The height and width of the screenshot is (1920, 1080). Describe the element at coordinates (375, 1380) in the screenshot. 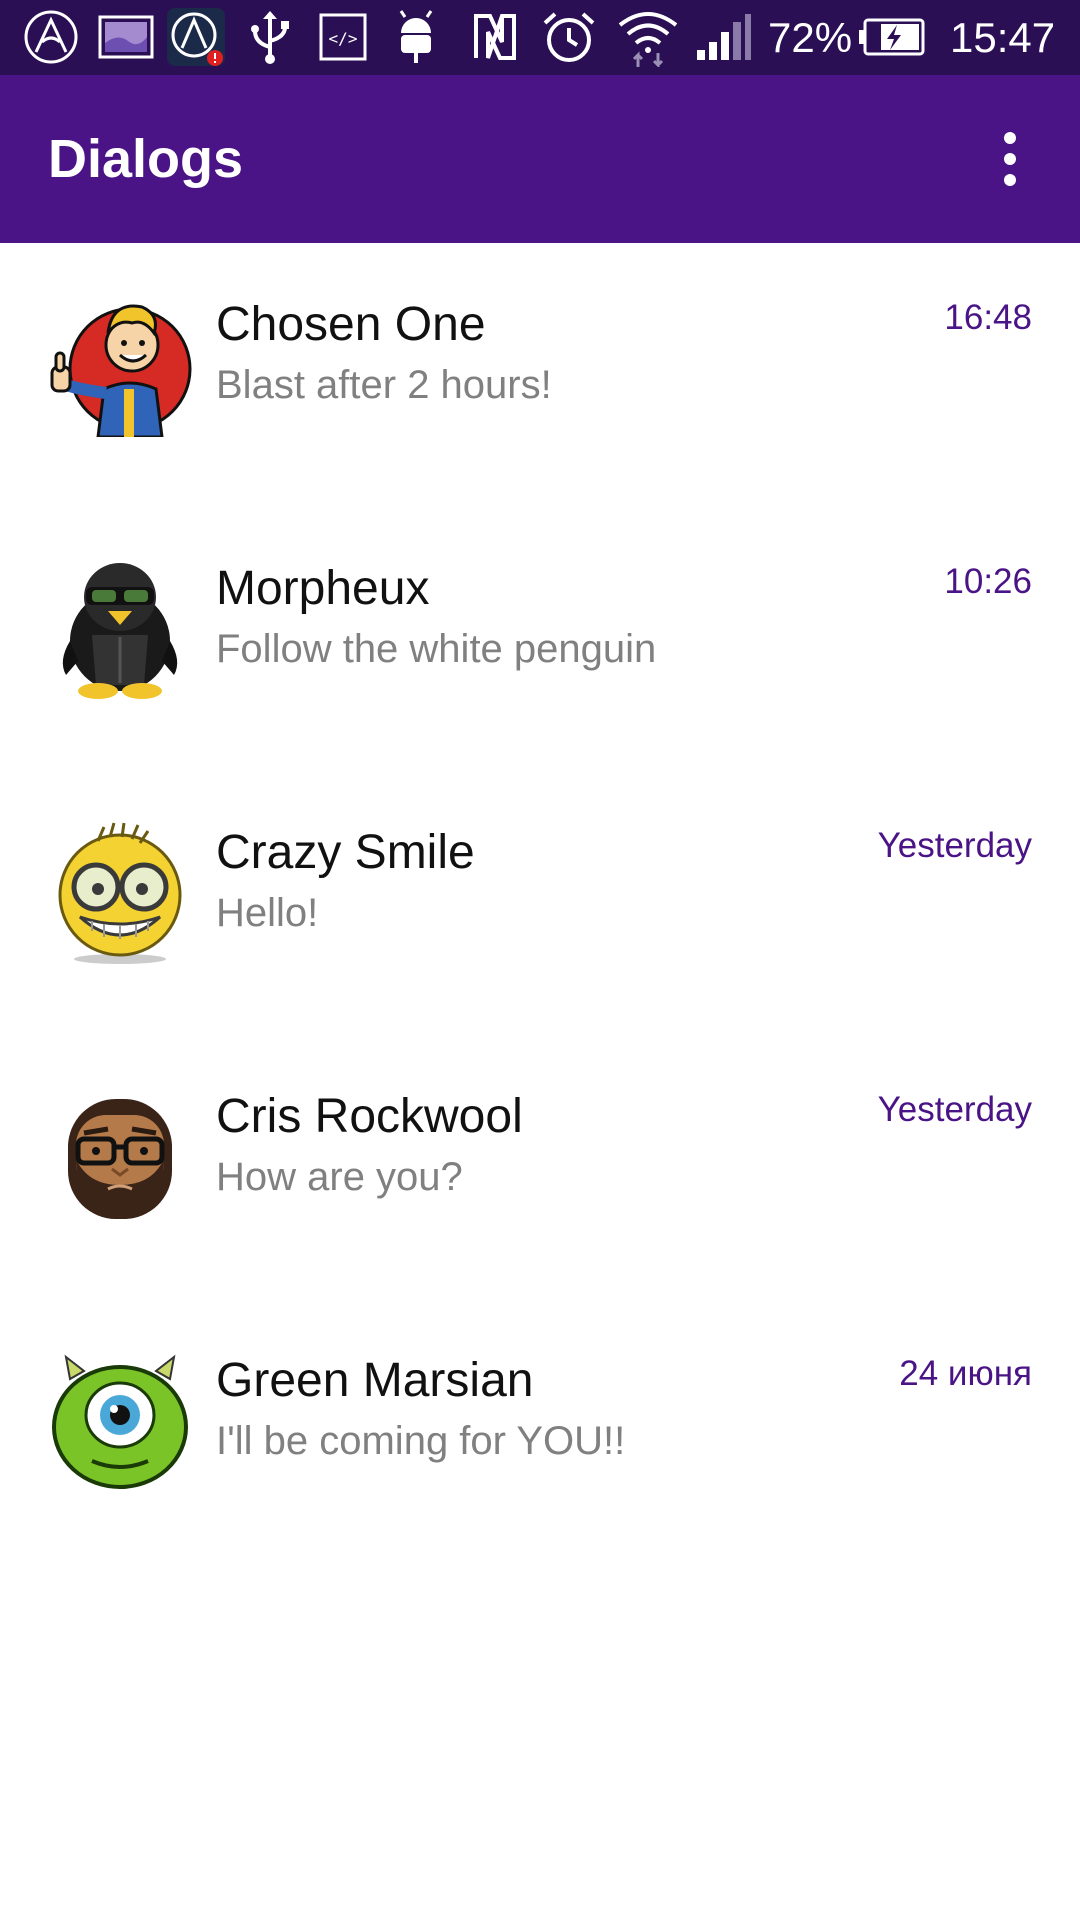

I see `dialog-name: Green Marsian` at that location.